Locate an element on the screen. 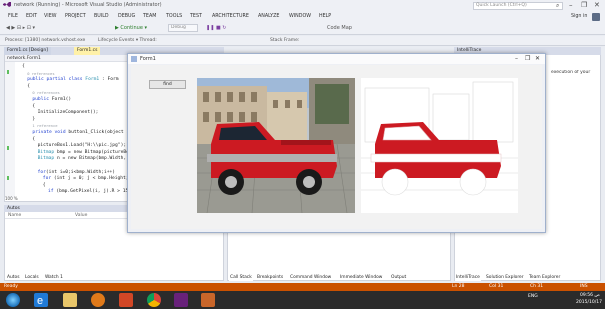  status-col: Col 31 is located at coordinates (496, 286).